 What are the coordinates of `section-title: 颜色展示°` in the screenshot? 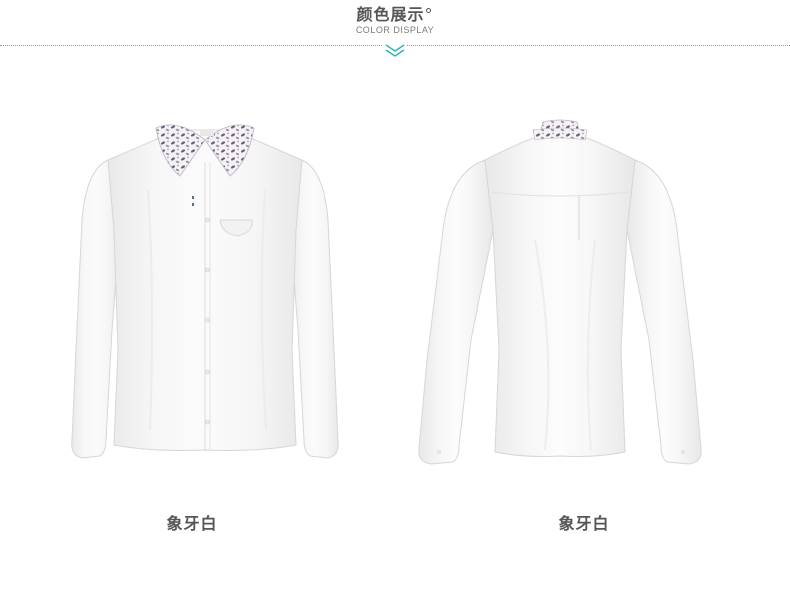 It's located at (395, 13).